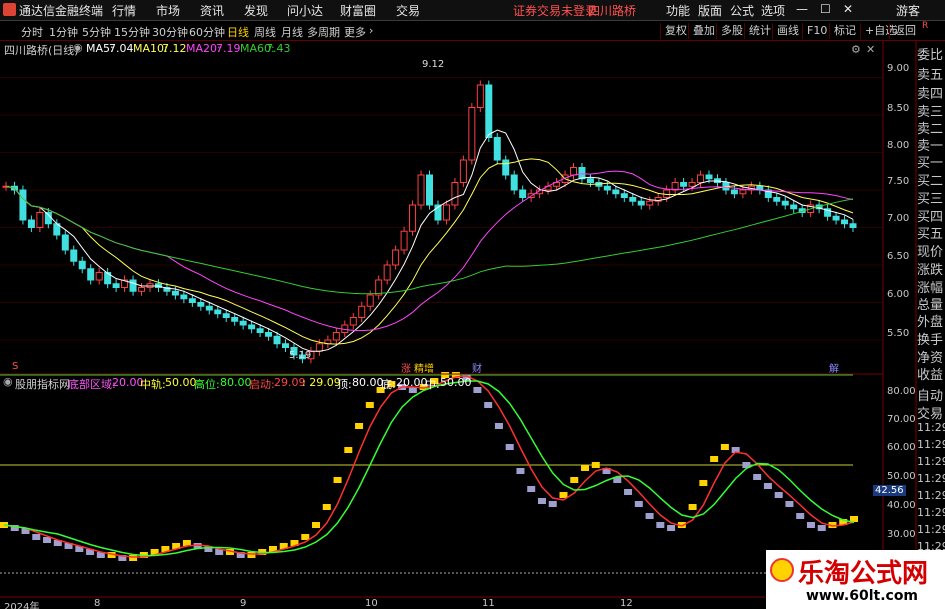  What do you see at coordinates (433, 64) in the screenshot?
I see `high-price-label: 9.12` at bounding box center [433, 64].